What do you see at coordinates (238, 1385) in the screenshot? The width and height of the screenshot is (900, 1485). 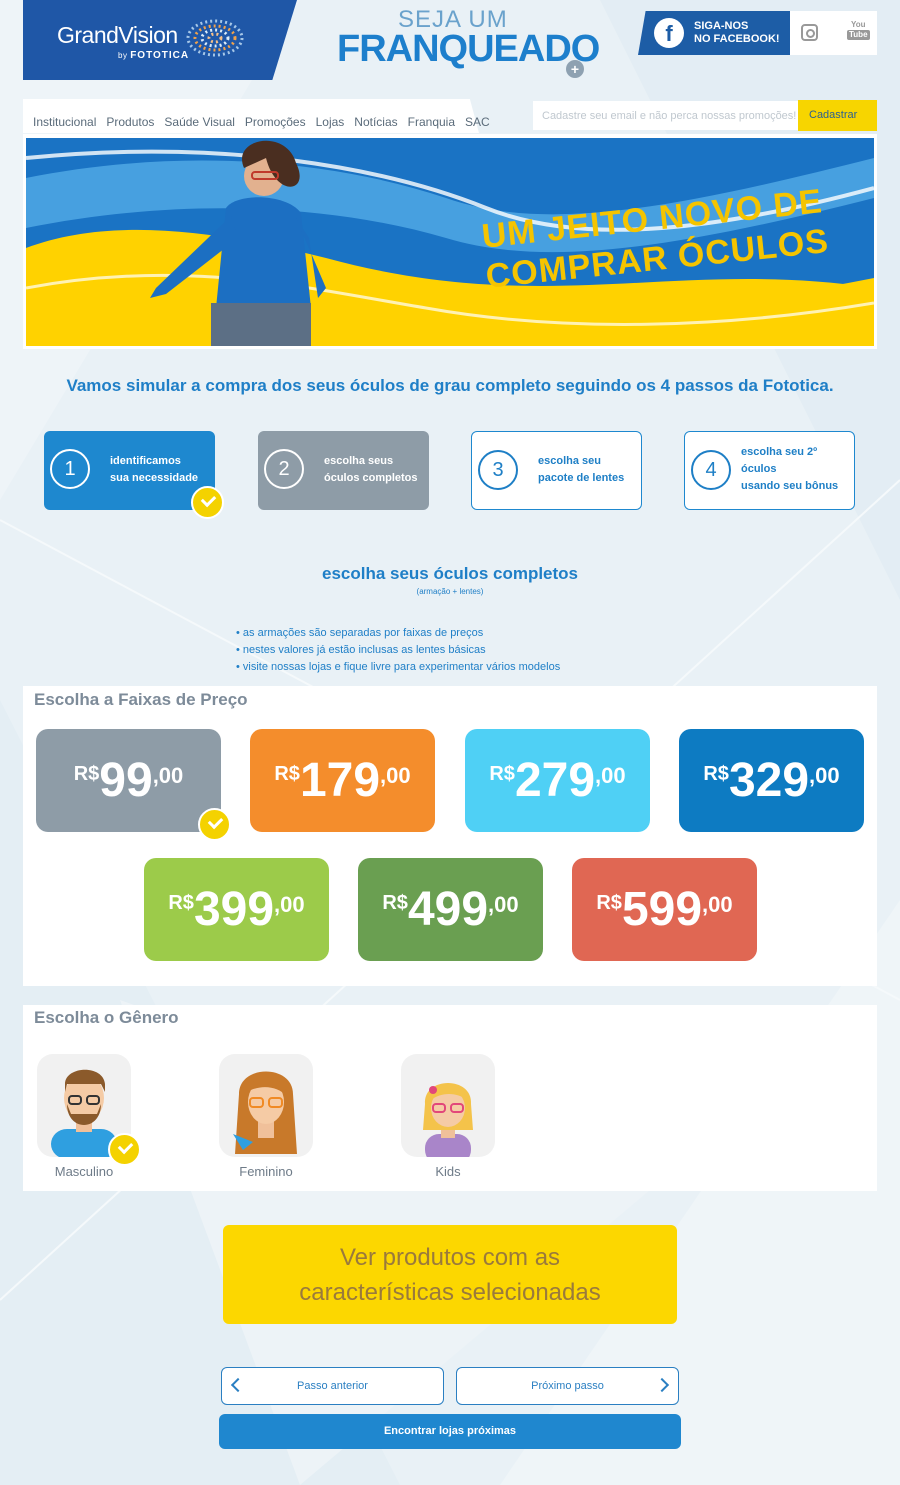 I see `chevron-left-icon` at bounding box center [238, 1385].